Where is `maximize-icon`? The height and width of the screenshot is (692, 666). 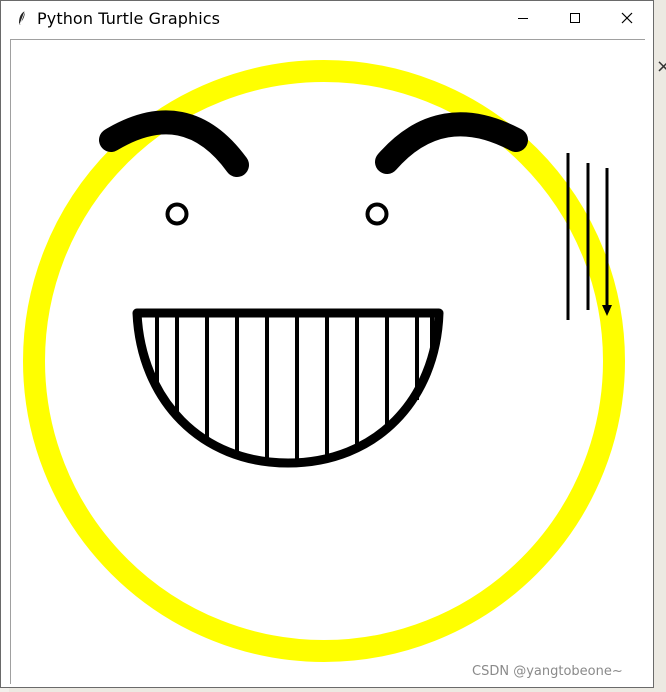 maximize-icon is located at coordinates (575, 18).